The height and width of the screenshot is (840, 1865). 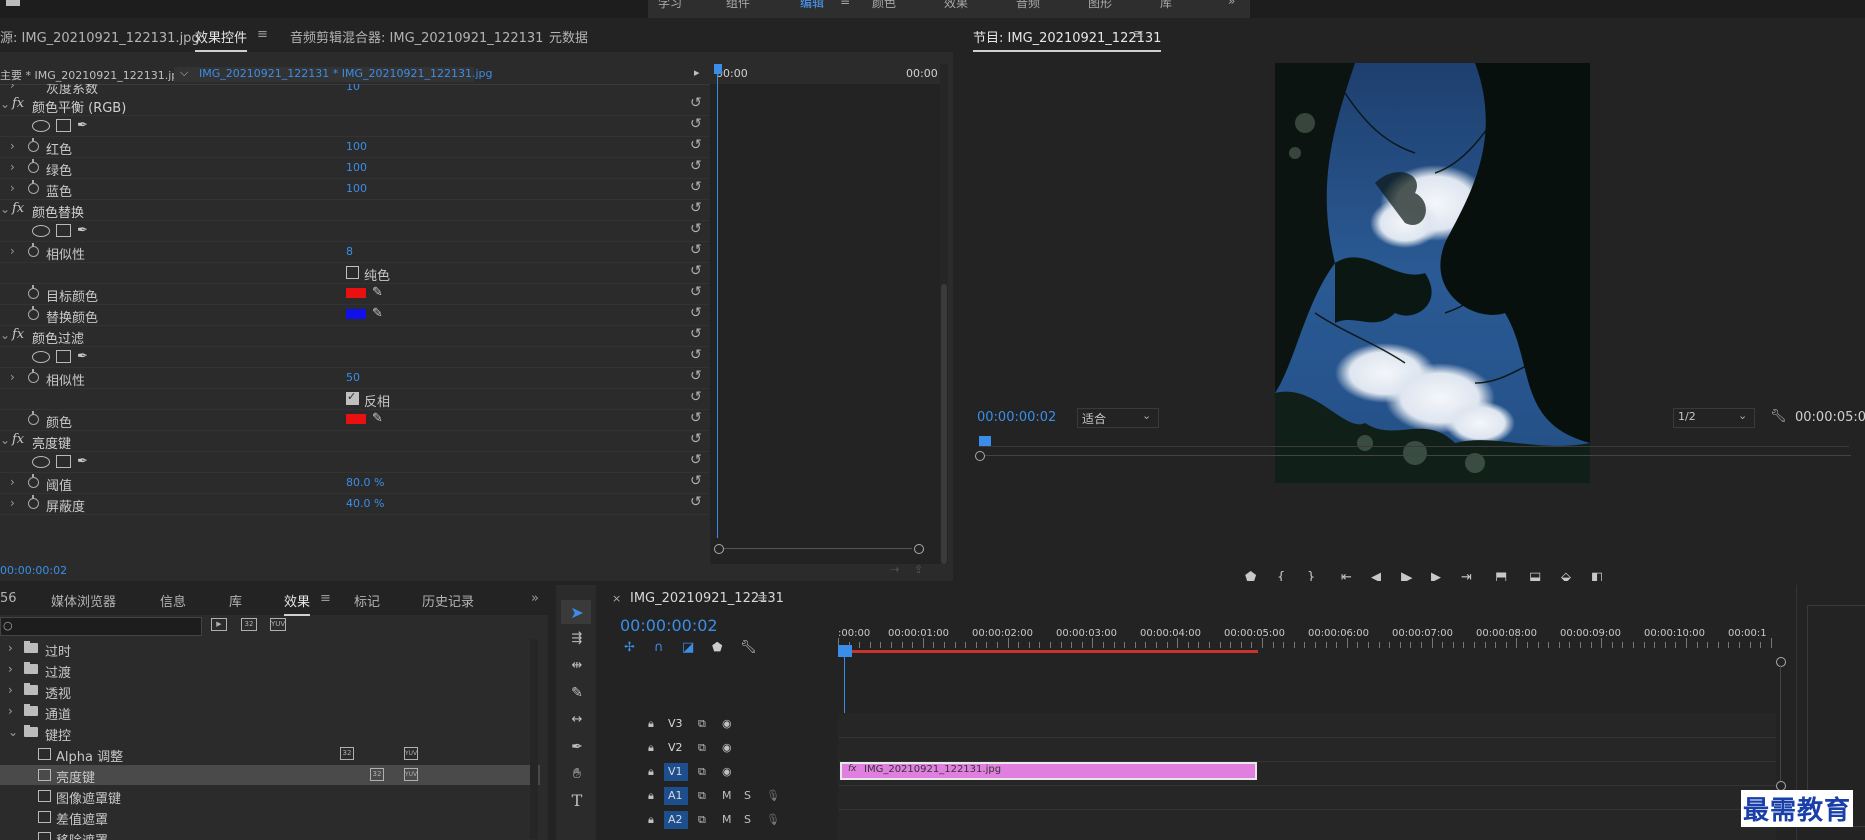 What do you see at coordinates (270, 670) in the screenshot?
I see `effect-folder: › 过渡` at bounding box center [270, 670].